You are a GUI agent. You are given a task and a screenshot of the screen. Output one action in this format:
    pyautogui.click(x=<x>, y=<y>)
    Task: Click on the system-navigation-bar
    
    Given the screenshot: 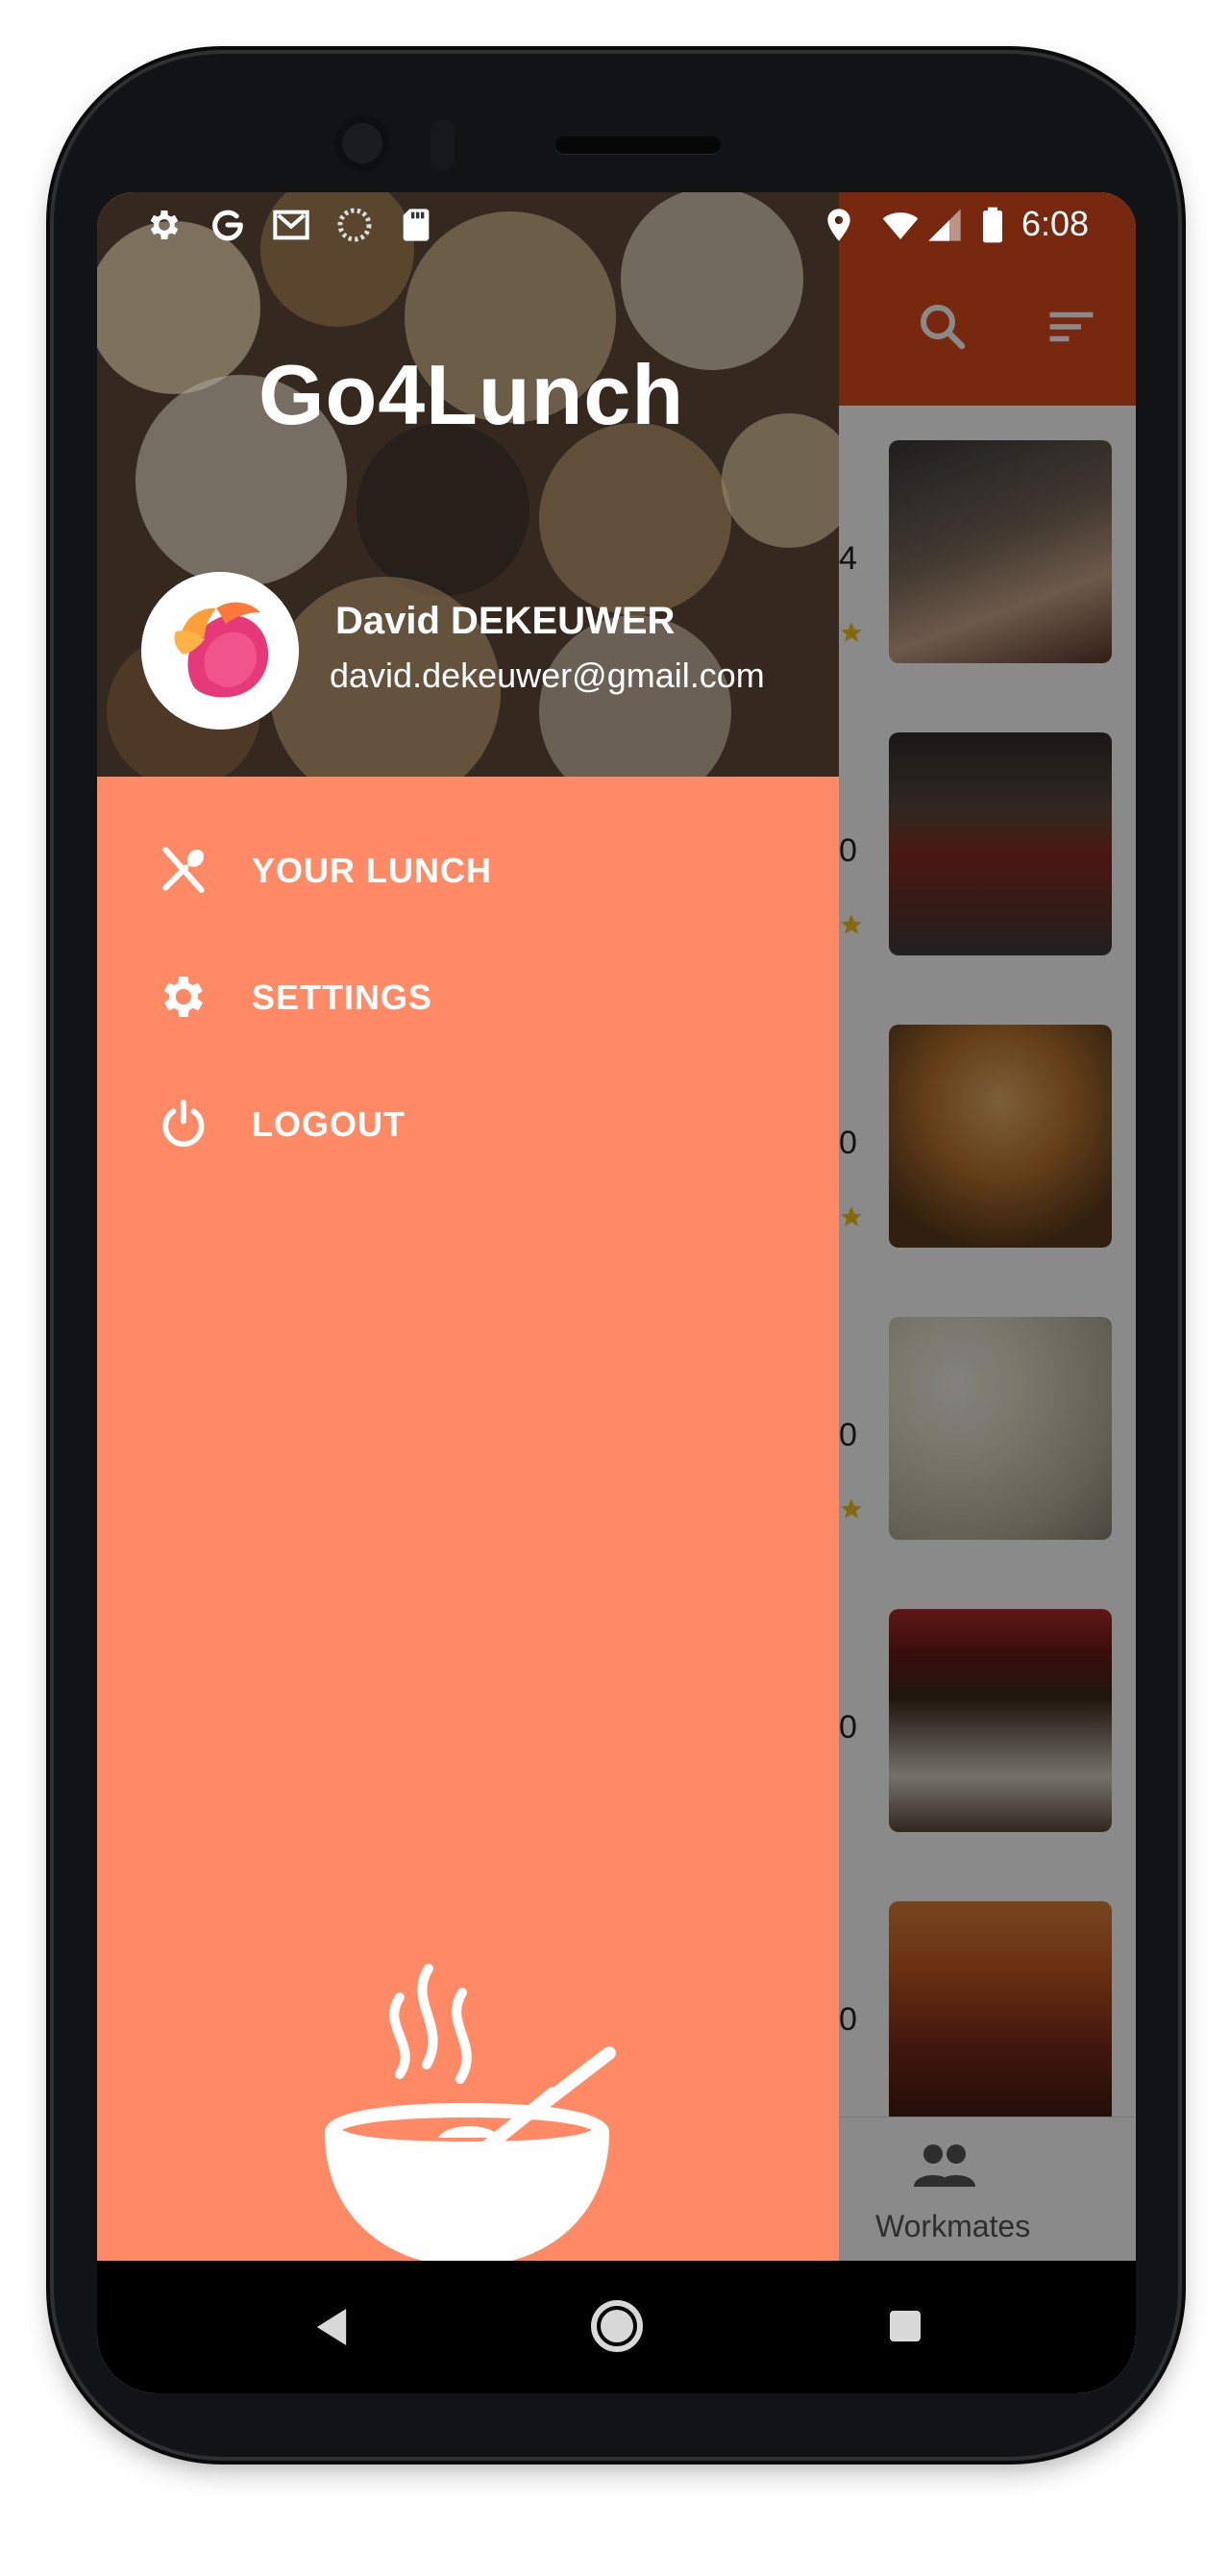 What is the action you would take?
    pyautogui.click(x=616, y=2327)
    